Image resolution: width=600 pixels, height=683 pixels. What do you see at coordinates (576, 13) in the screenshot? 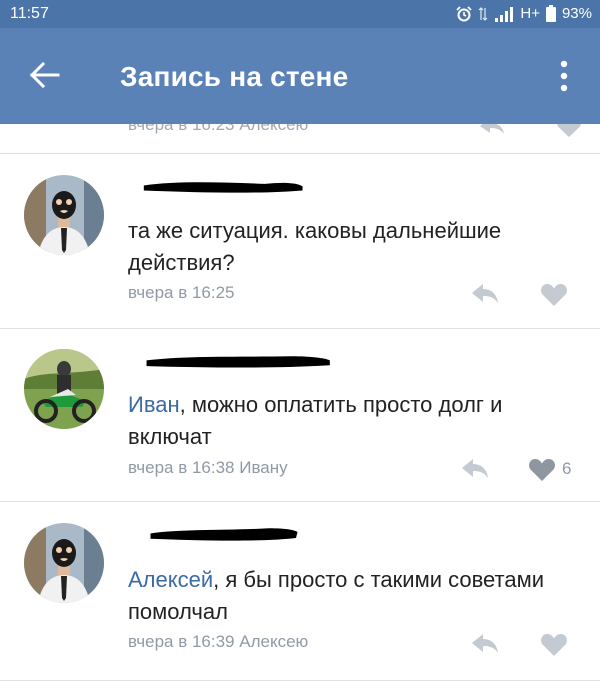
I see `battery-level: 93%` at bounding box center [576, 13].